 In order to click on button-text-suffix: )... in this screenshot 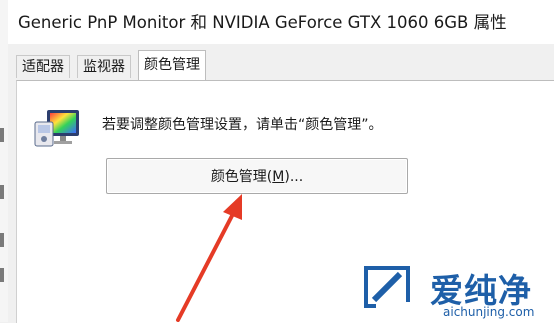, I will do `click(294, 177)`.